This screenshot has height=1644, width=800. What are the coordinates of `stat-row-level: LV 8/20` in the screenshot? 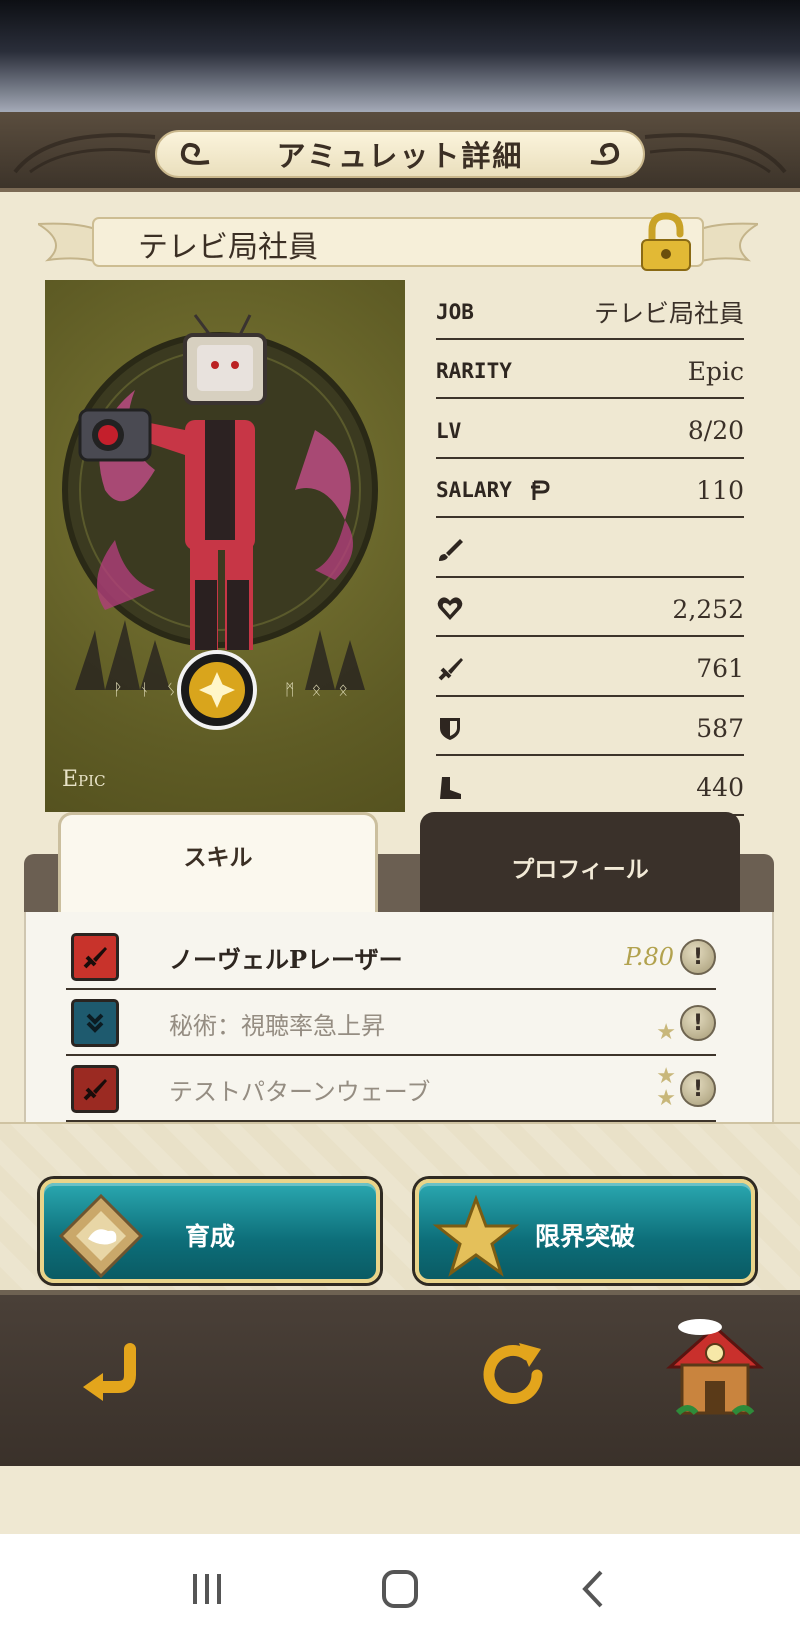 It's located at (590, 429).